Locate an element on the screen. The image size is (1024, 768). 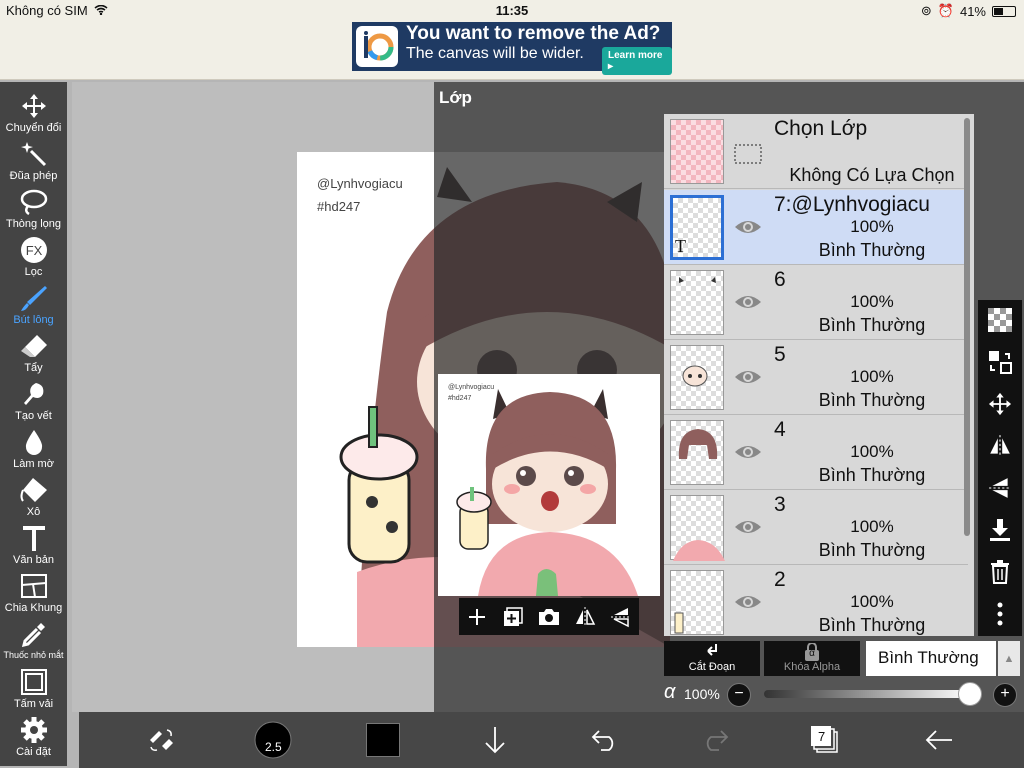
tool-lasso: Thòng lọng is located at coordinates (33, 210).